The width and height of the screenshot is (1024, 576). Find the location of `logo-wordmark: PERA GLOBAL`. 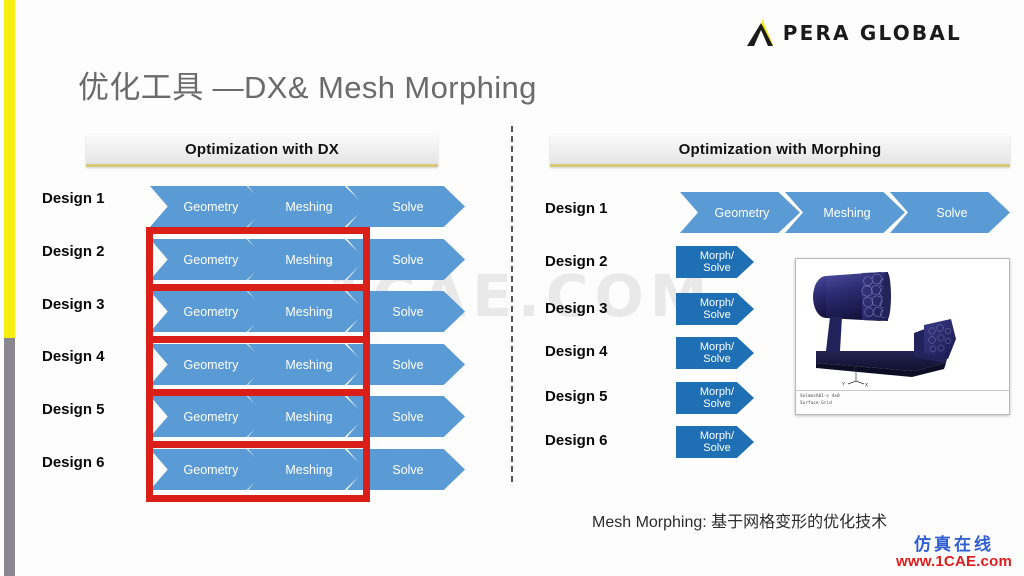

logo-wordmark: PERA GLOBAL is located at coordinates (872, 33).